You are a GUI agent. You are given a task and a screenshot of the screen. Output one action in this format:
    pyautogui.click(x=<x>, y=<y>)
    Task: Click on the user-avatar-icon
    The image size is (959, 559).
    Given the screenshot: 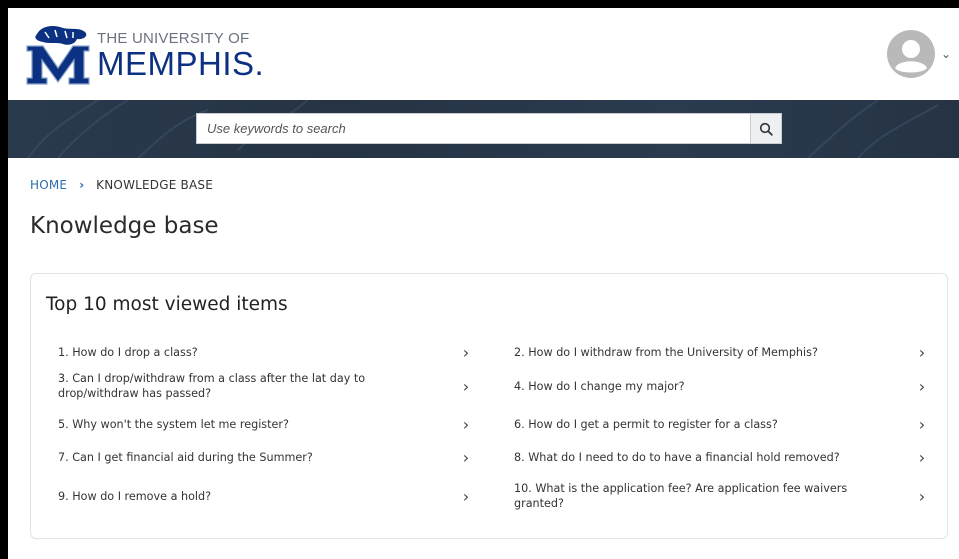 What is the action you would take?
    pyautogui.click(x=910, y=54)
    